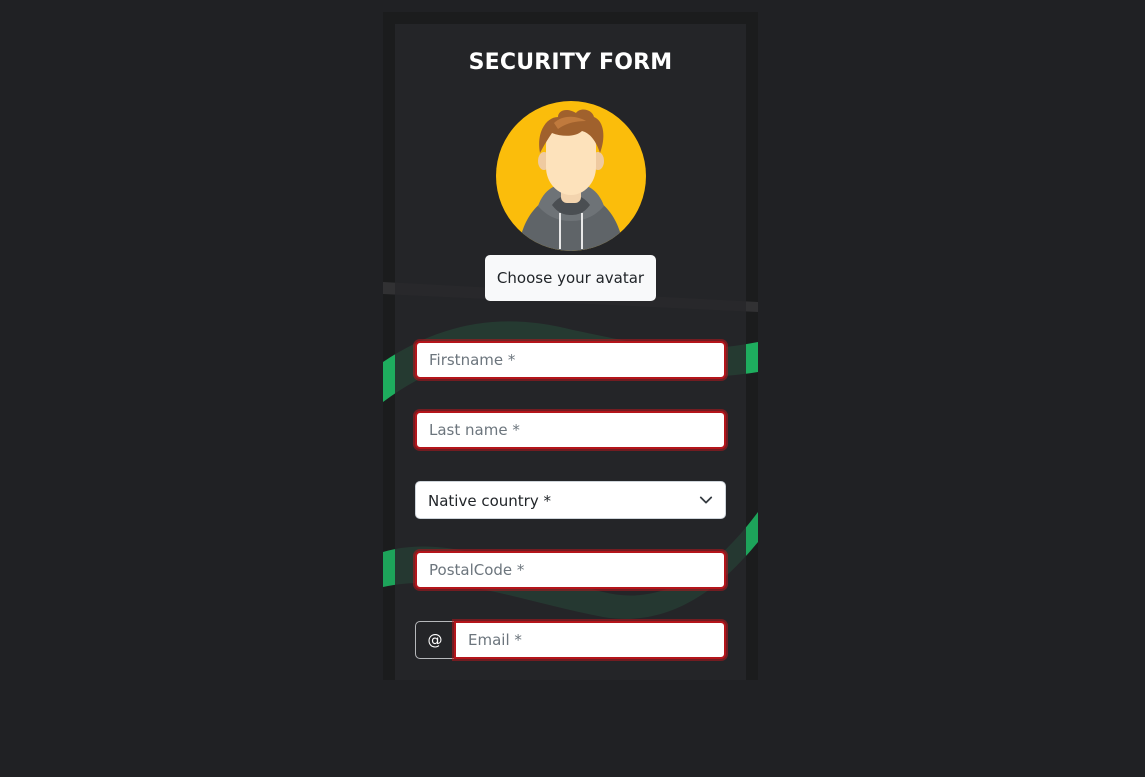 The width and height of the screenshot is (1145, 777). I want to click on native-country-select: Native country *, so click(570, 500).